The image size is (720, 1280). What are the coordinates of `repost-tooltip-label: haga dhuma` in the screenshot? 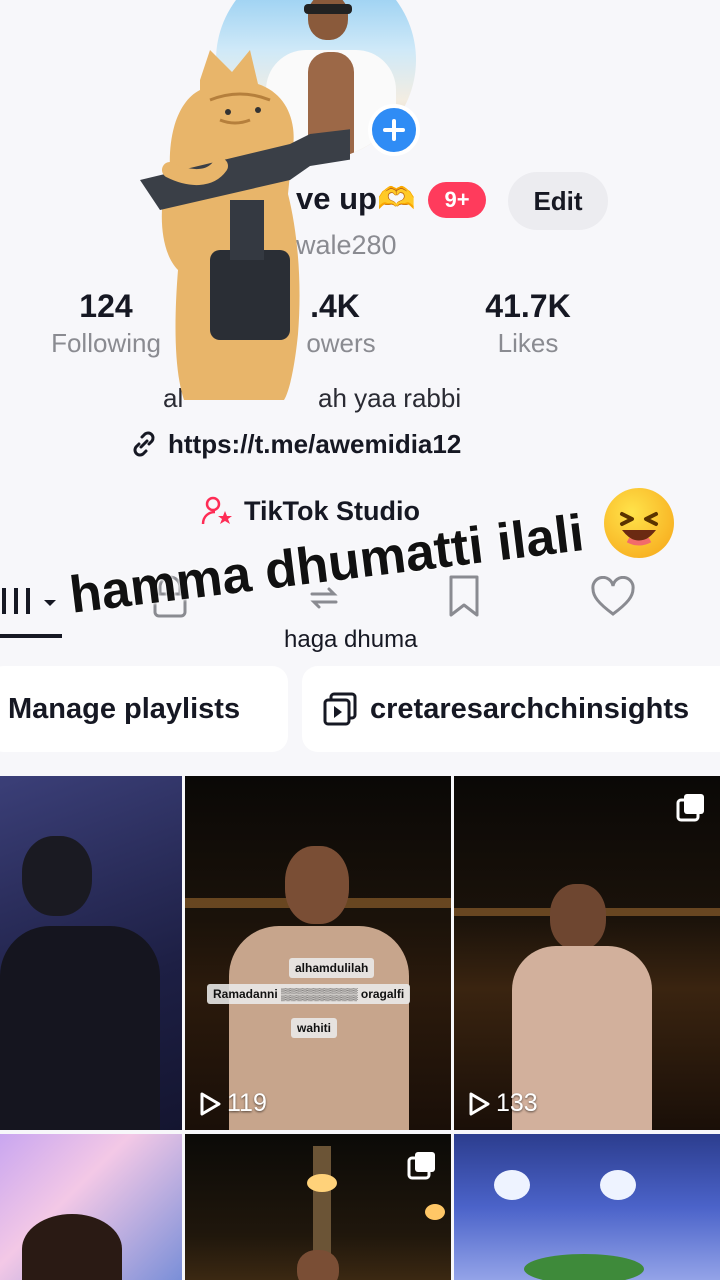 It's located at (351, 639).